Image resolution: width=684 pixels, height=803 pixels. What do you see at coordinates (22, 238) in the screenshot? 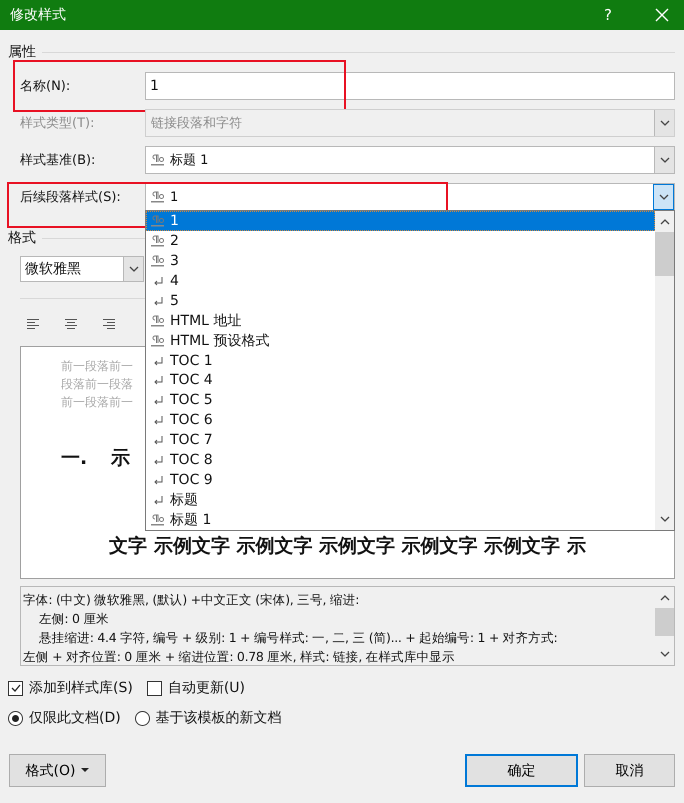
I see `section-heading: 格式` at bounding box center [22, 238].